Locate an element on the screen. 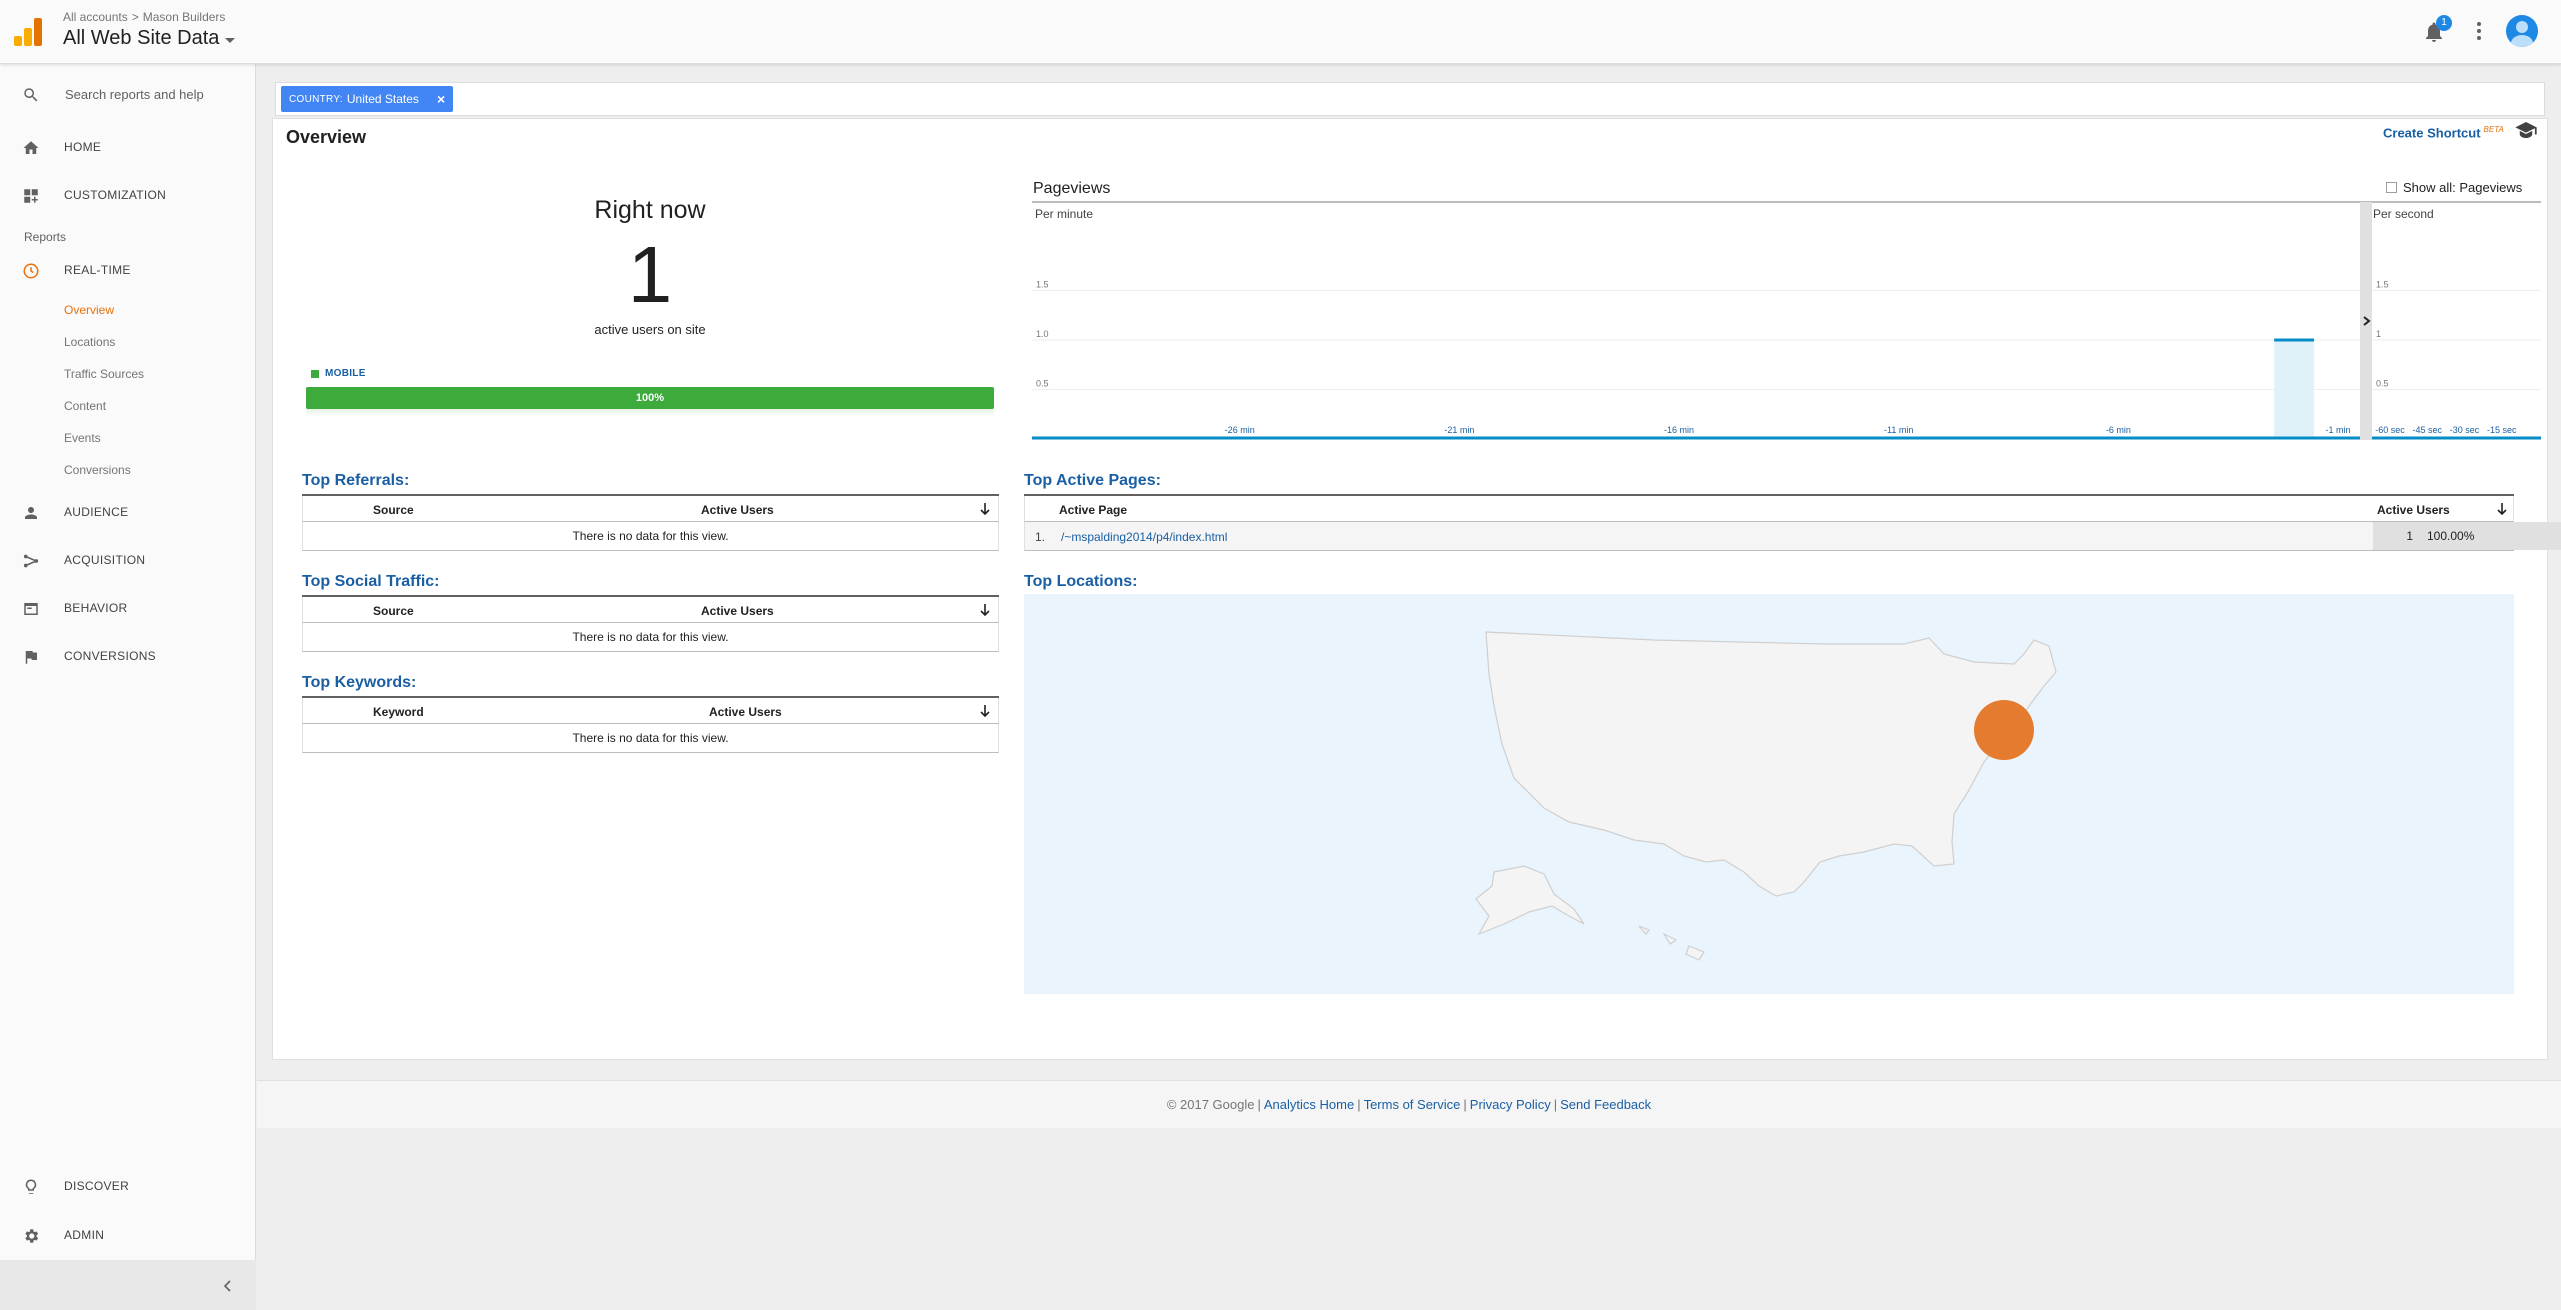  legend-swatch is located at coordinates (315, 373).